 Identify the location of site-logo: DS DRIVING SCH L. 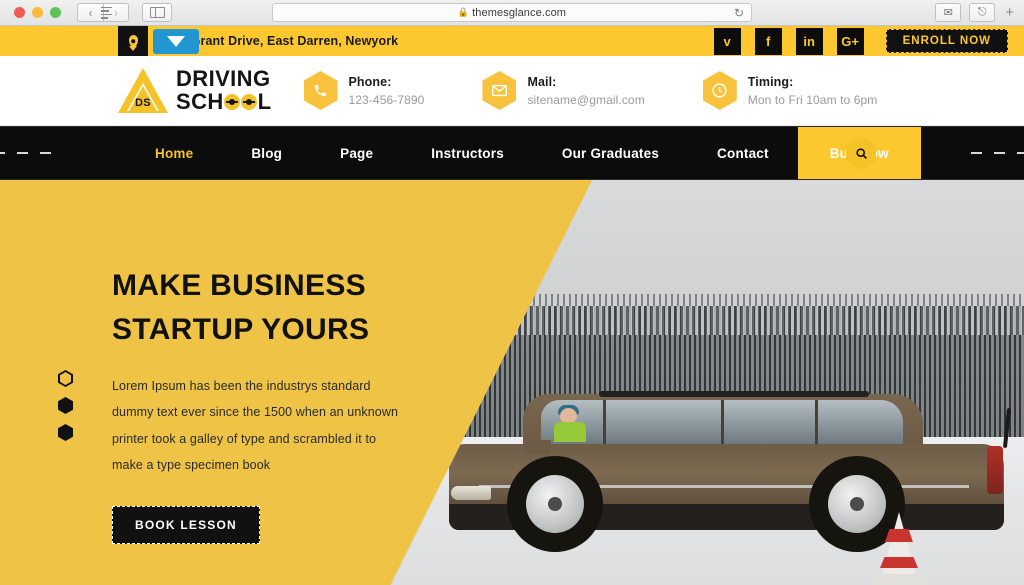
(195, 90).